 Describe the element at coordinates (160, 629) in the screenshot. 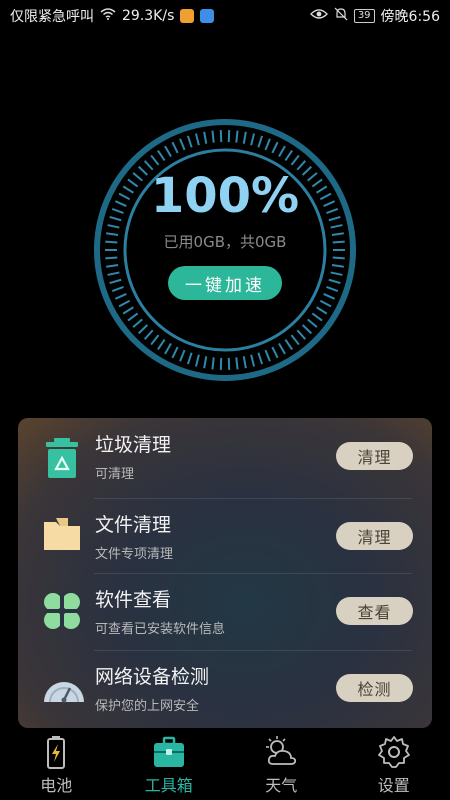

I see `tool-subtitle: 可查看已安装软件信息` at that location.